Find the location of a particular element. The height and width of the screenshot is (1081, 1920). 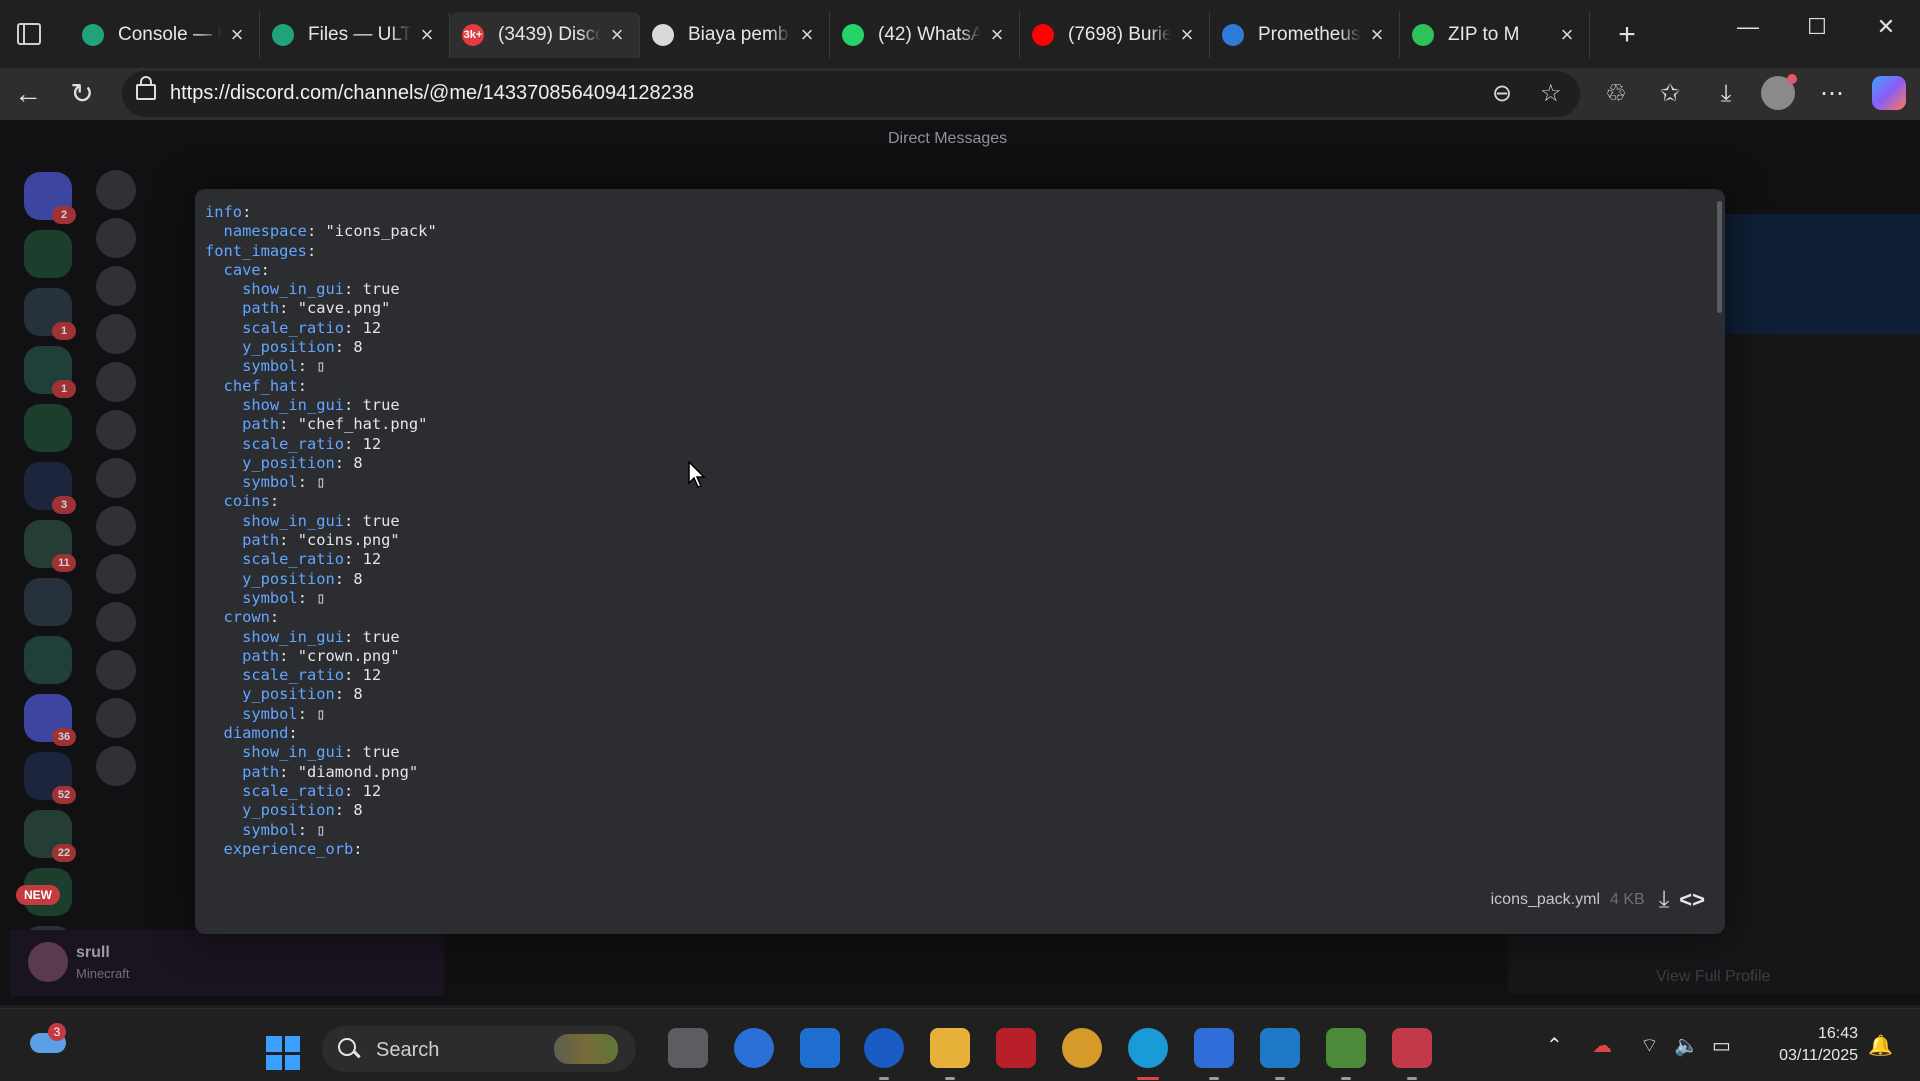

yaml-key: diamond is located at coordinates (256, 733).